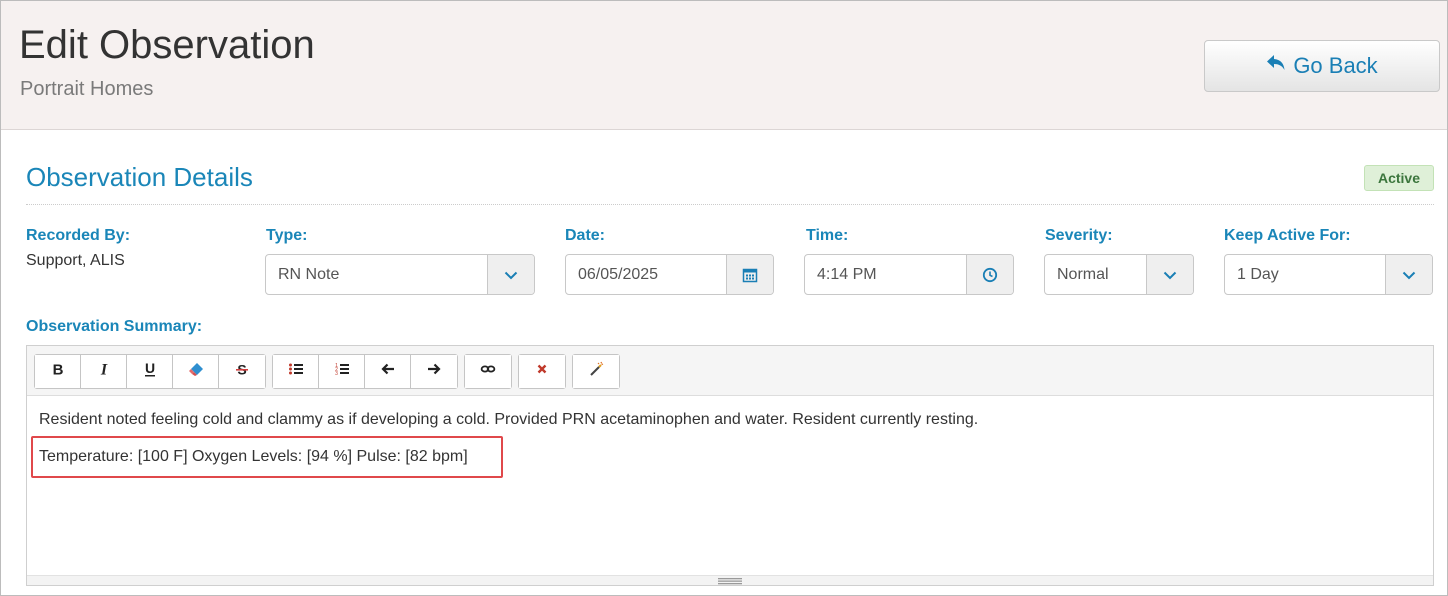 The width and height of the screenshot is (1448, 596). I want to click on link-icon, so click(488, 371).